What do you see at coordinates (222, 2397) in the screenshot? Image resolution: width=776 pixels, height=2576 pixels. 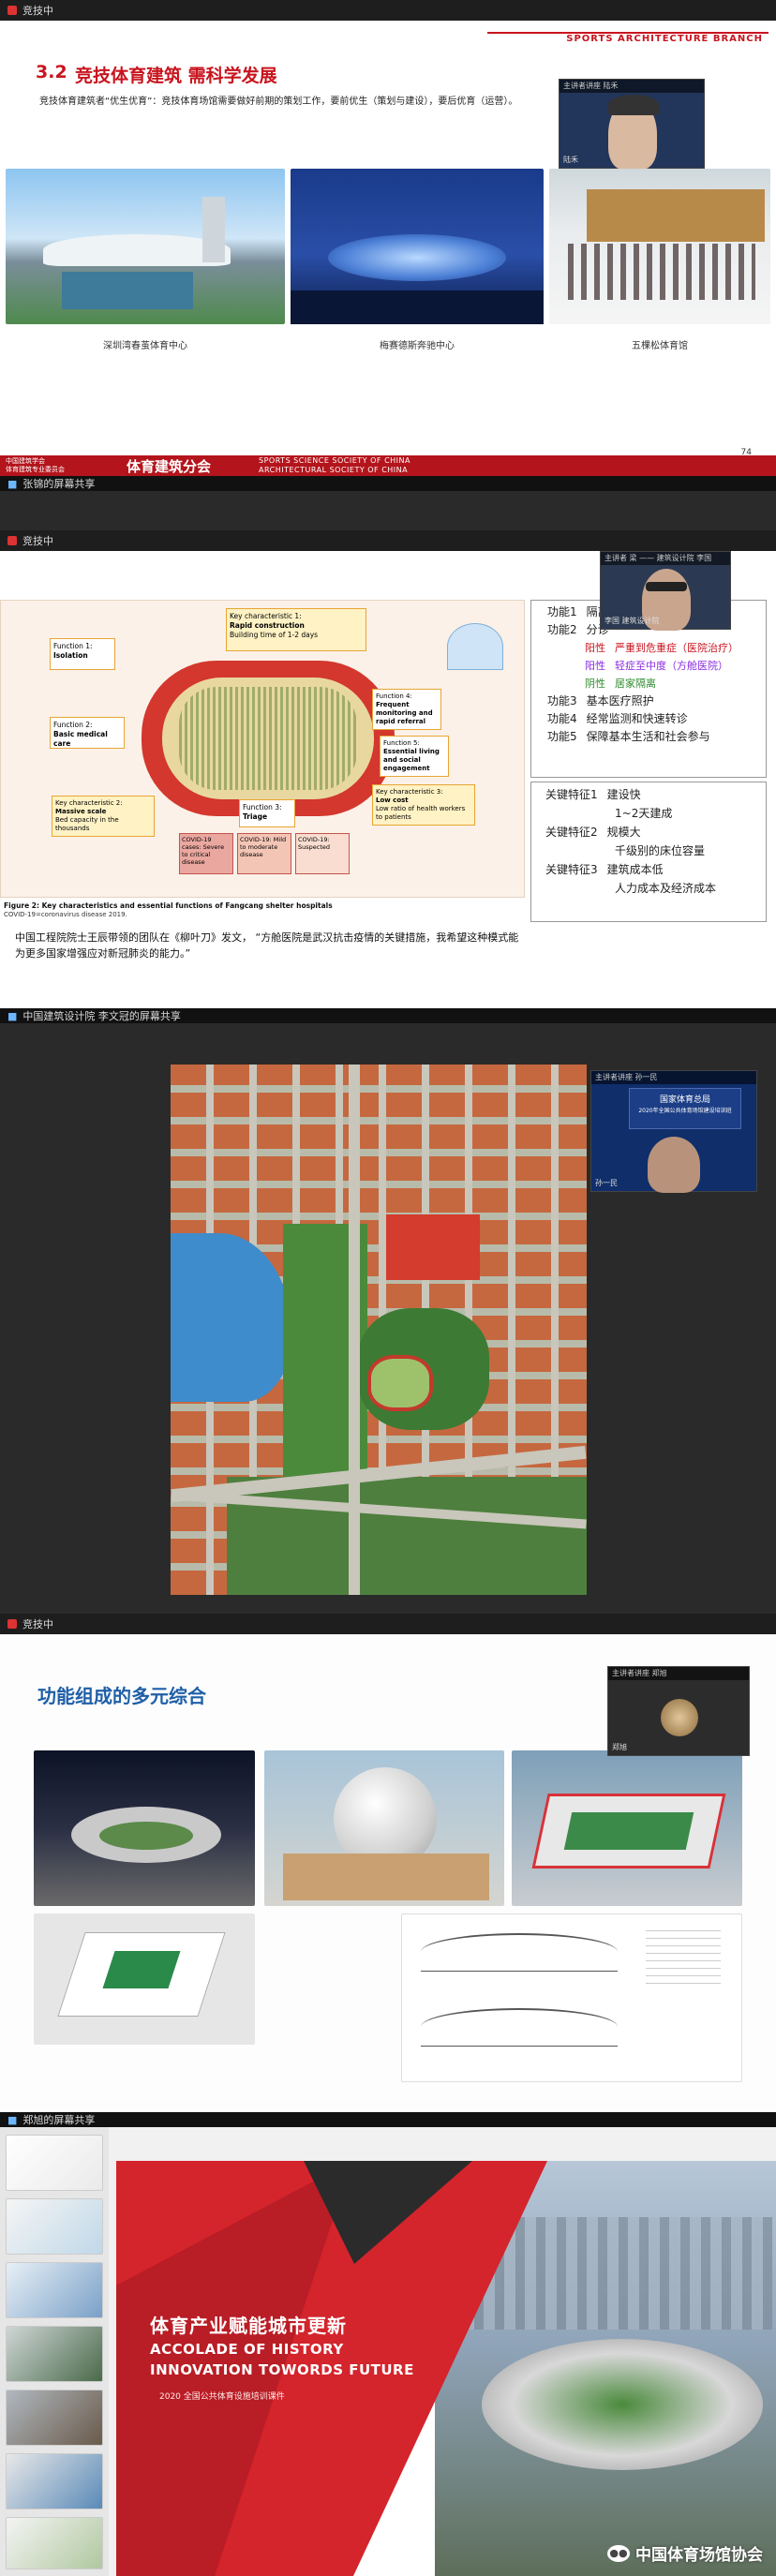 I see `slide-subtitle: 2020 全国公共体育设施培训课件` at bounding box center [222, 2397].